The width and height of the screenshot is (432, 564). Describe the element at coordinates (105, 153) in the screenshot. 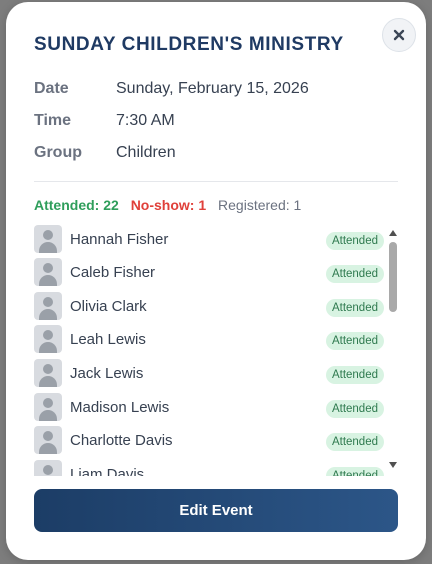

I see `detail-row-group: Group Children` at that location.